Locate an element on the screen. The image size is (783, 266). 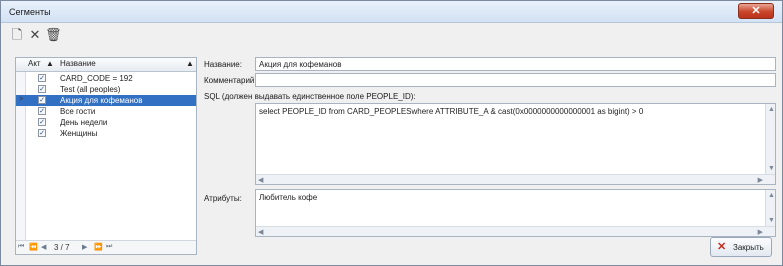
pager-position: 3 / 7 is located at coordinates (62, 247).